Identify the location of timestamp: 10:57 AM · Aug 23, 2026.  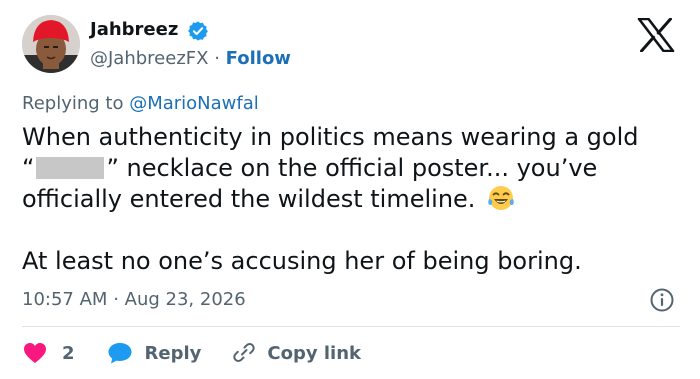
(134, 300).